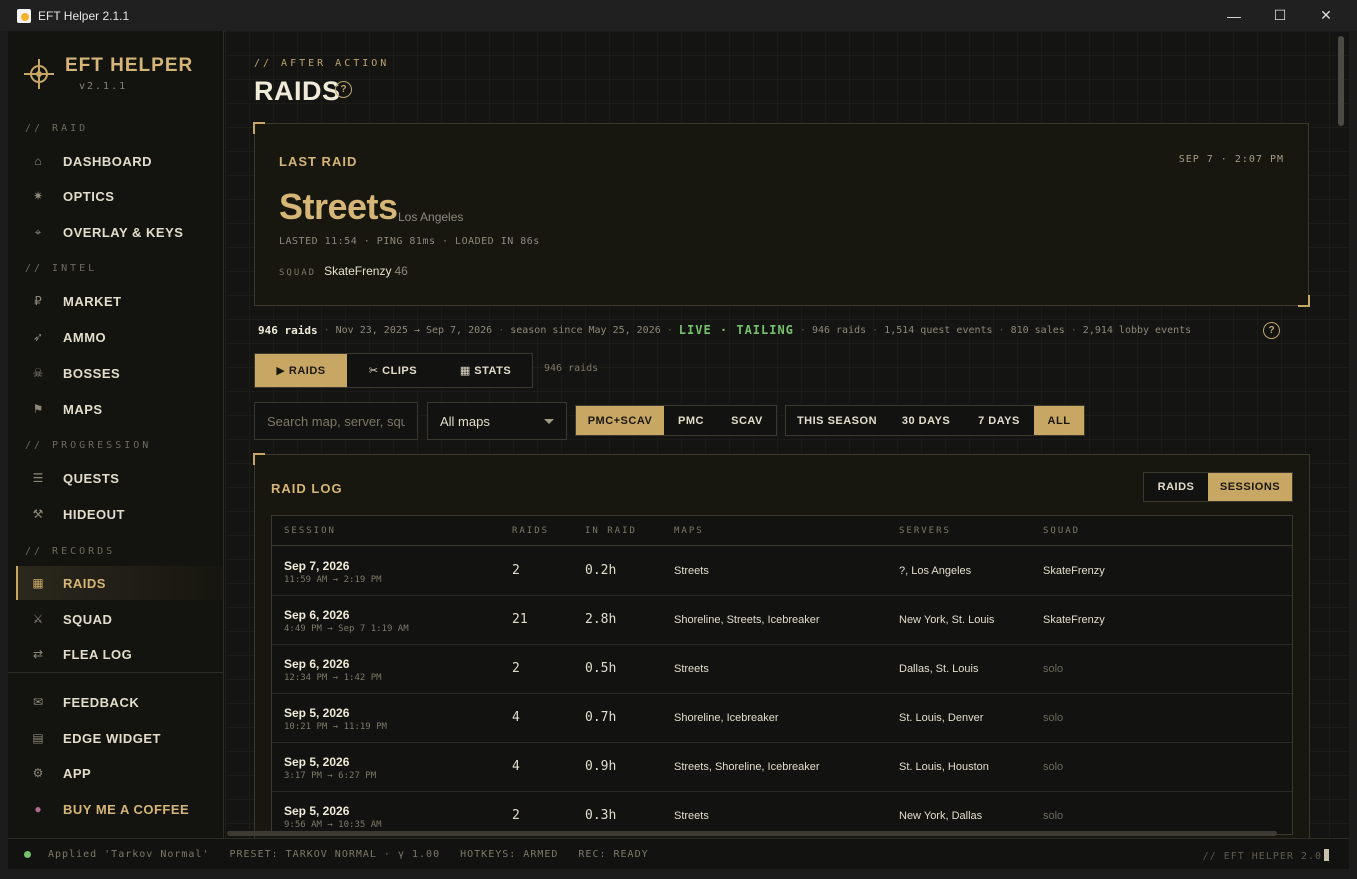 The width and height of the screenshot is (1357, 879). Describe the element at coordinates (94, 514) in the screenshot. I see `sidebar-item-label: HIDEOUT` at that location.